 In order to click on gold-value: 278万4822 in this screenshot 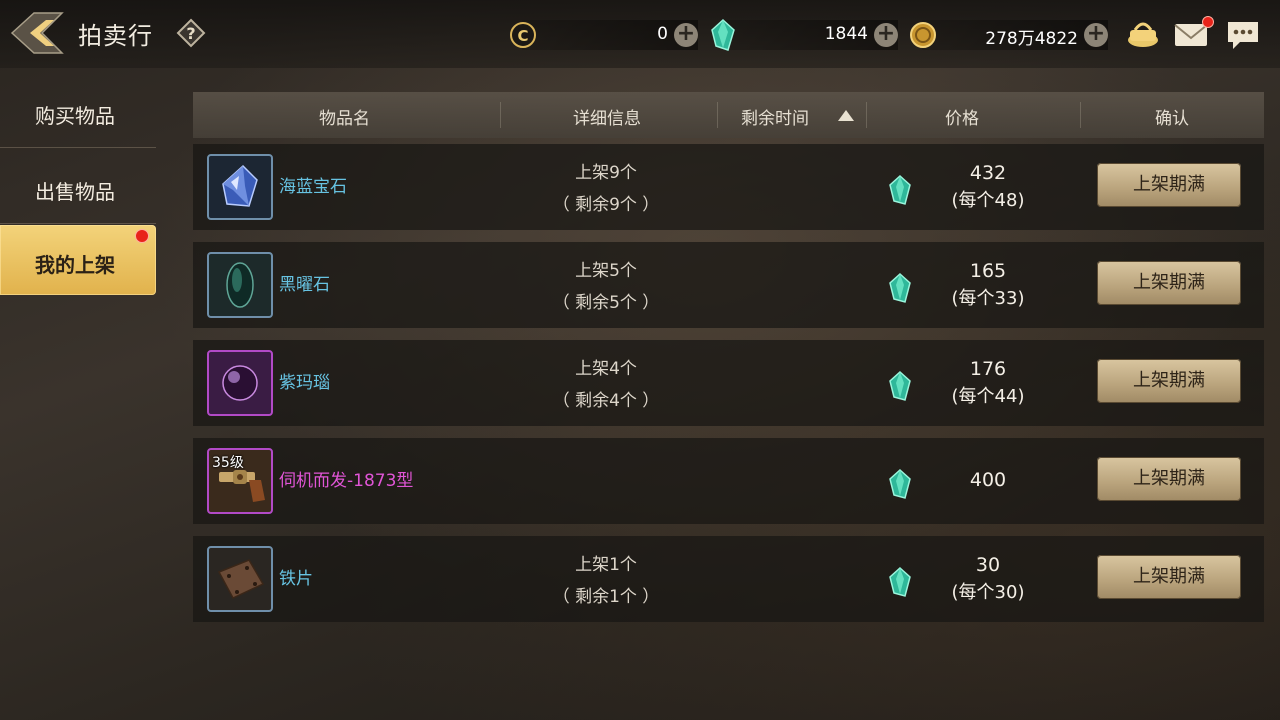, I will do `click(1031, 39)`.